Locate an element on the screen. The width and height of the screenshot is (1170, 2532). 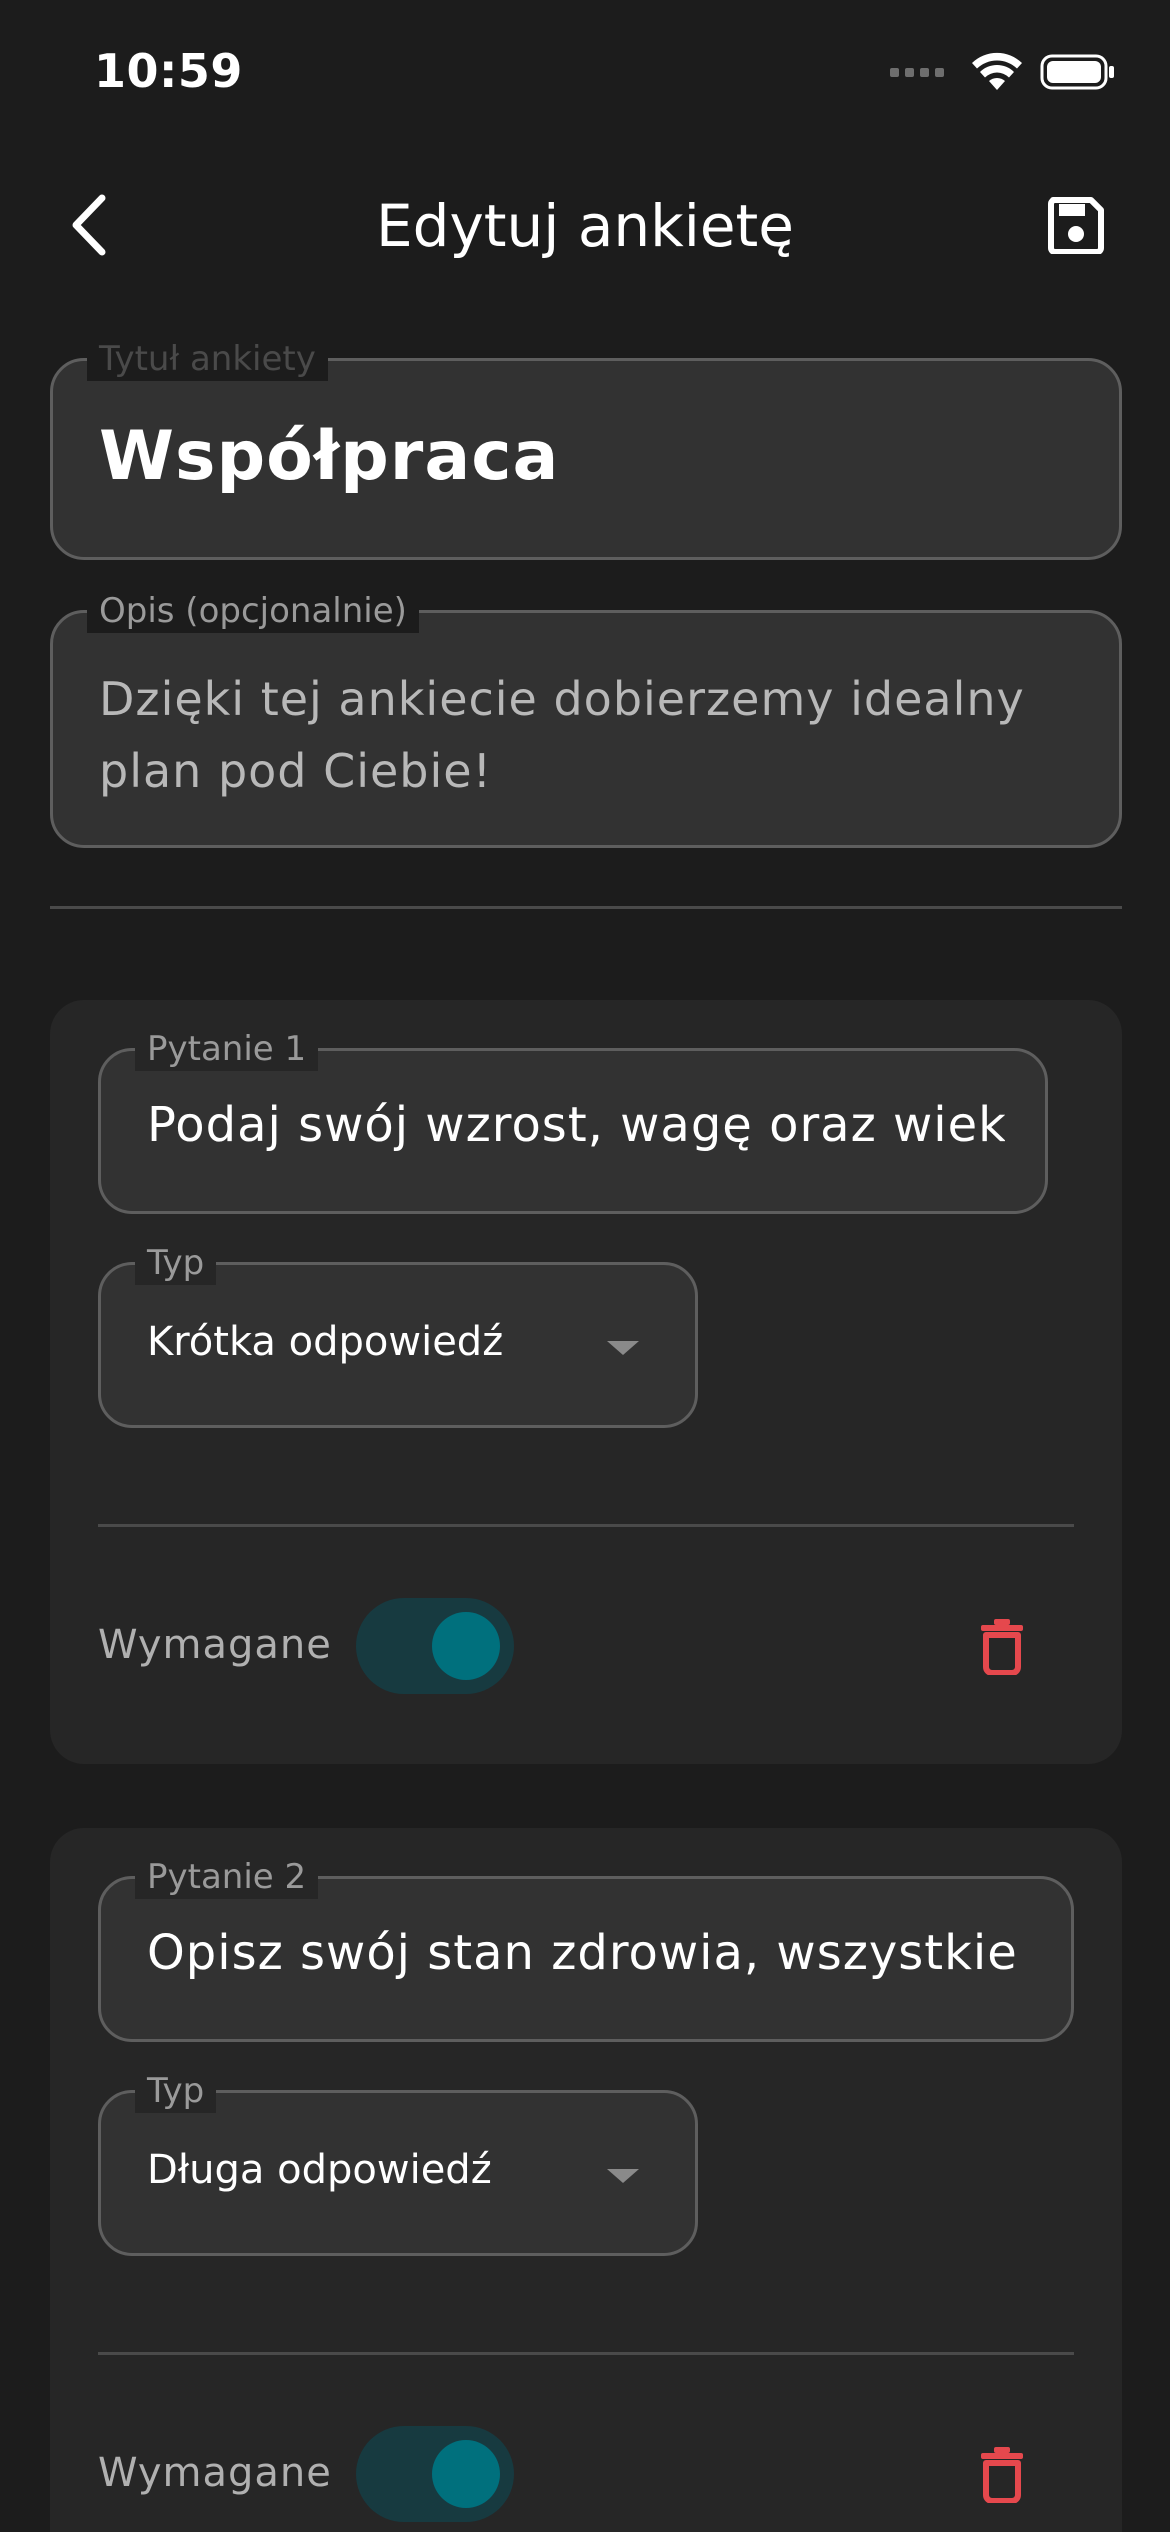
question-type-select: Typ Długa odpowiedź is located at coordinates (398, 2162).